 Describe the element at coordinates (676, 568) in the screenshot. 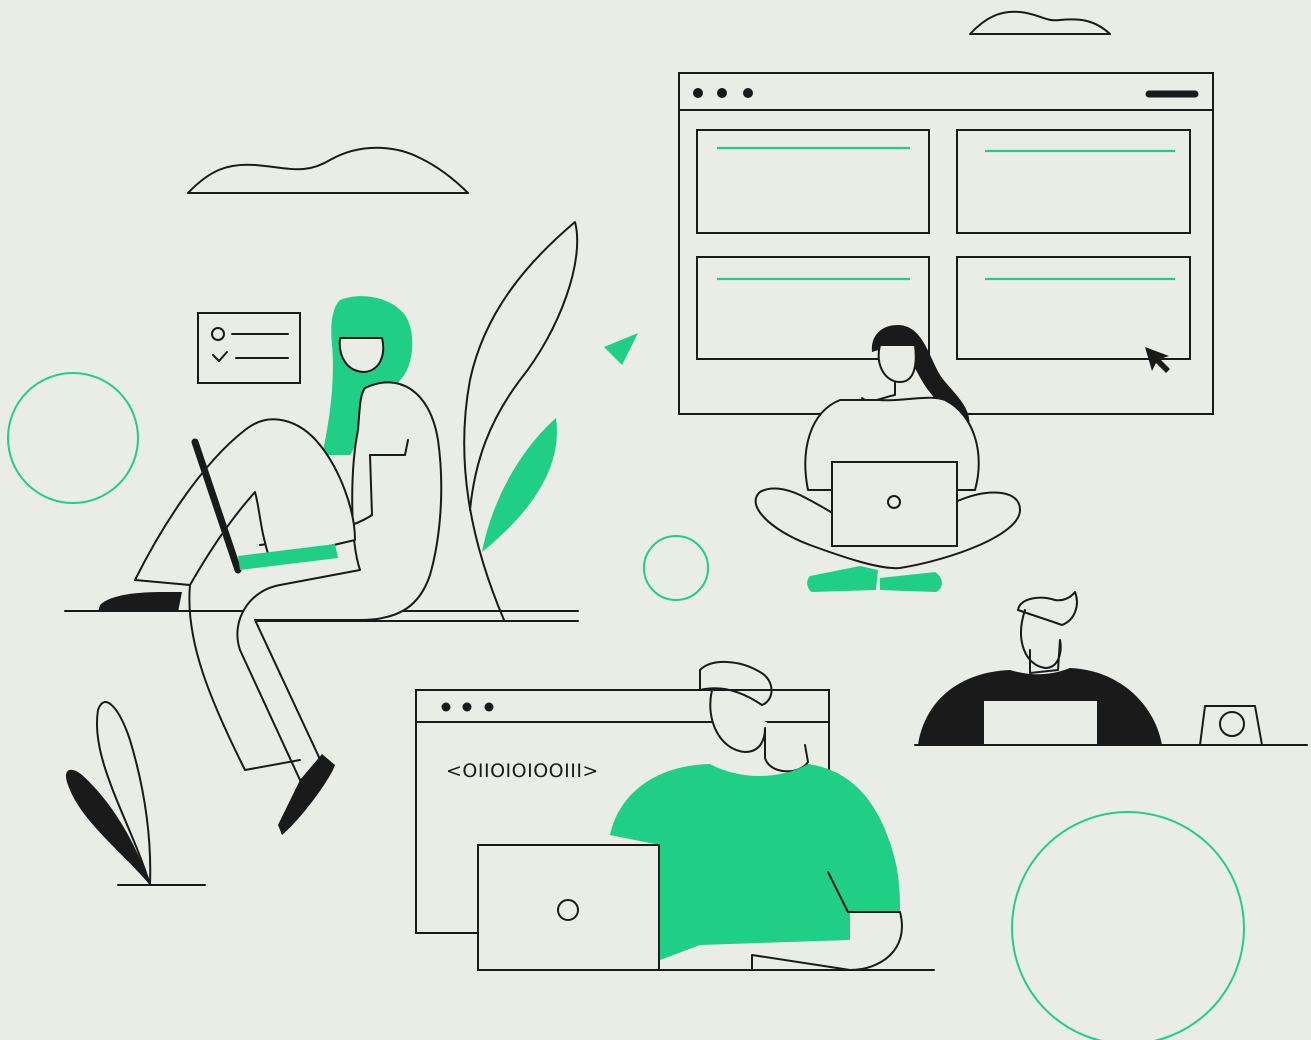

I see `ring-middle` at that location.